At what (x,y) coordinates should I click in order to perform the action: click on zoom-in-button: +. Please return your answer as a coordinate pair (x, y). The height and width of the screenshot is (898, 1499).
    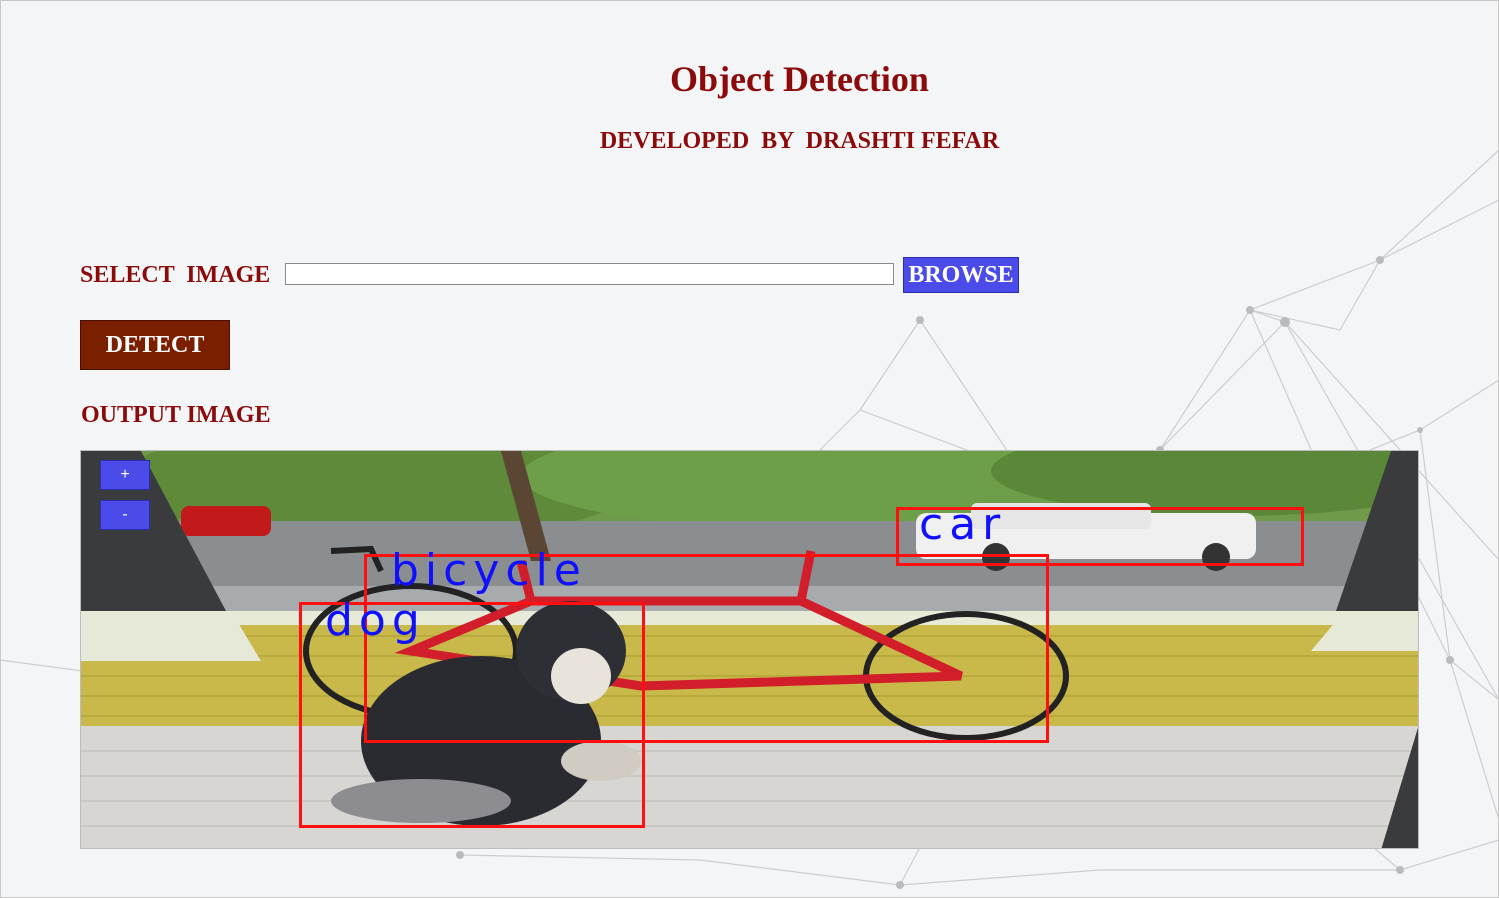
    Looking at the image, I should click on (125, 475).